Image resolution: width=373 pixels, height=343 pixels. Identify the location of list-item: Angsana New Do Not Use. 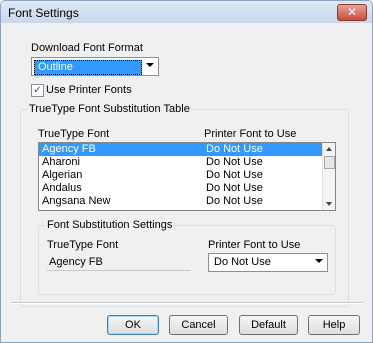
(181, 201).